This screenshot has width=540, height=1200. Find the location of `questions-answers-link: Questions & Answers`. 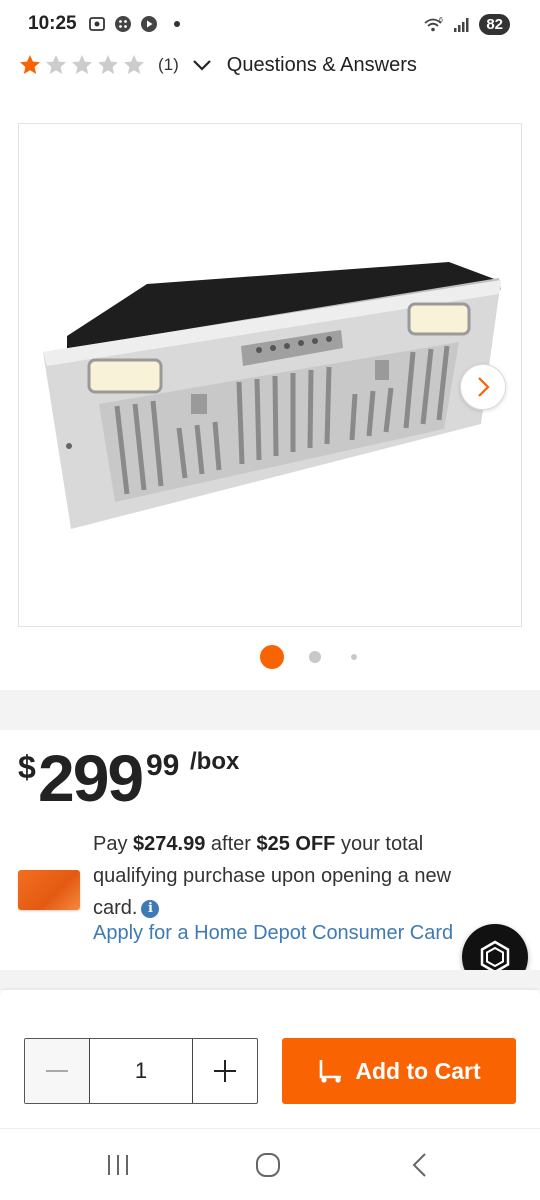

questions-answers-link: Questions & Answers is located at coordinates (322, 65).